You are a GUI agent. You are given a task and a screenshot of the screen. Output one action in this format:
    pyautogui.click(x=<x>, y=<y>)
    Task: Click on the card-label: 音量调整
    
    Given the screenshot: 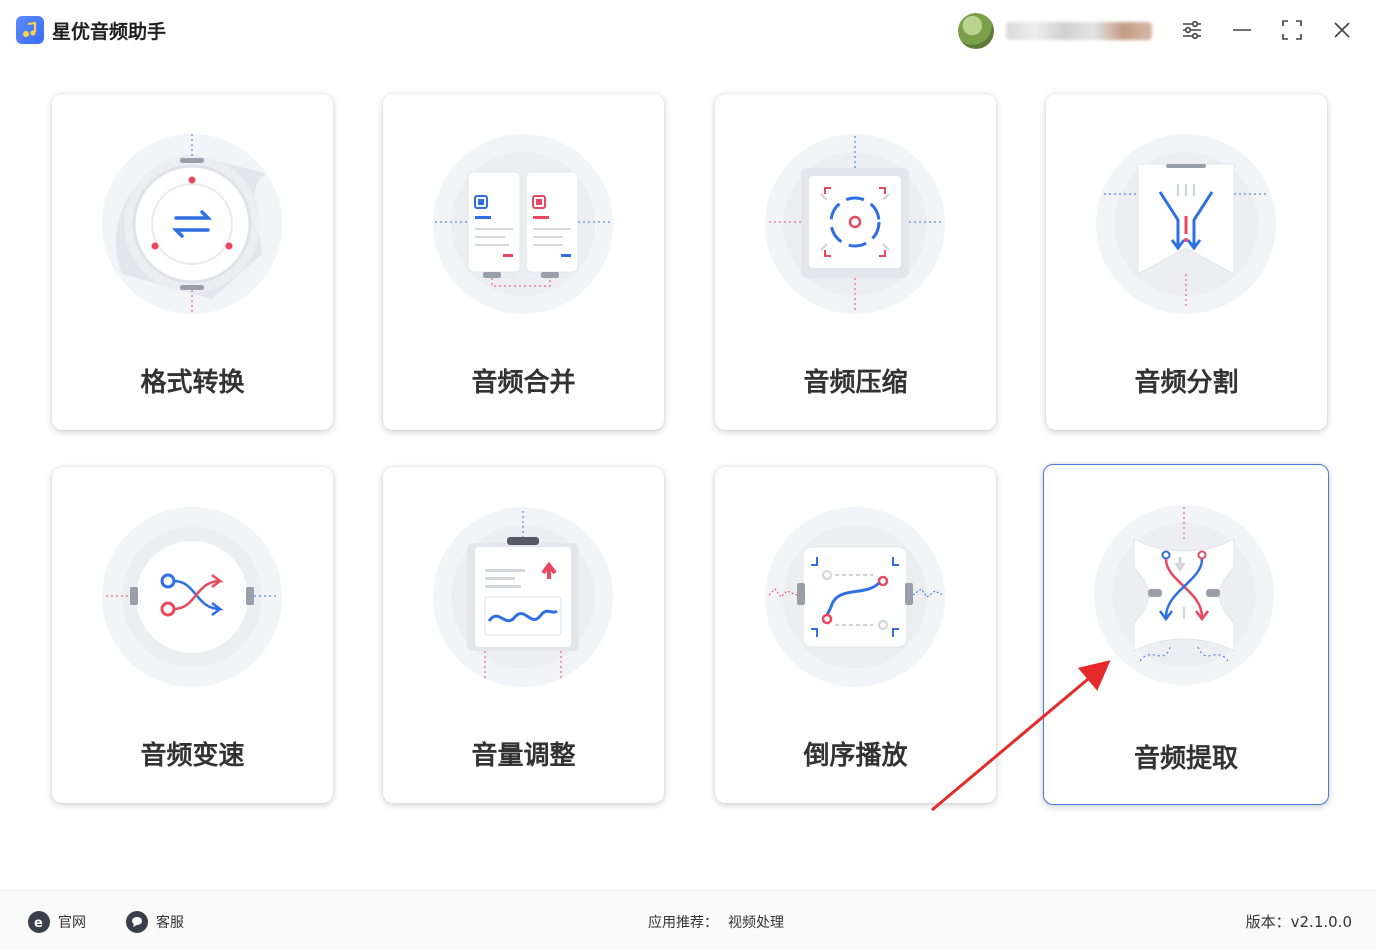 What is the action you would take?
    pyautogui.click(x=523, y=756)
    